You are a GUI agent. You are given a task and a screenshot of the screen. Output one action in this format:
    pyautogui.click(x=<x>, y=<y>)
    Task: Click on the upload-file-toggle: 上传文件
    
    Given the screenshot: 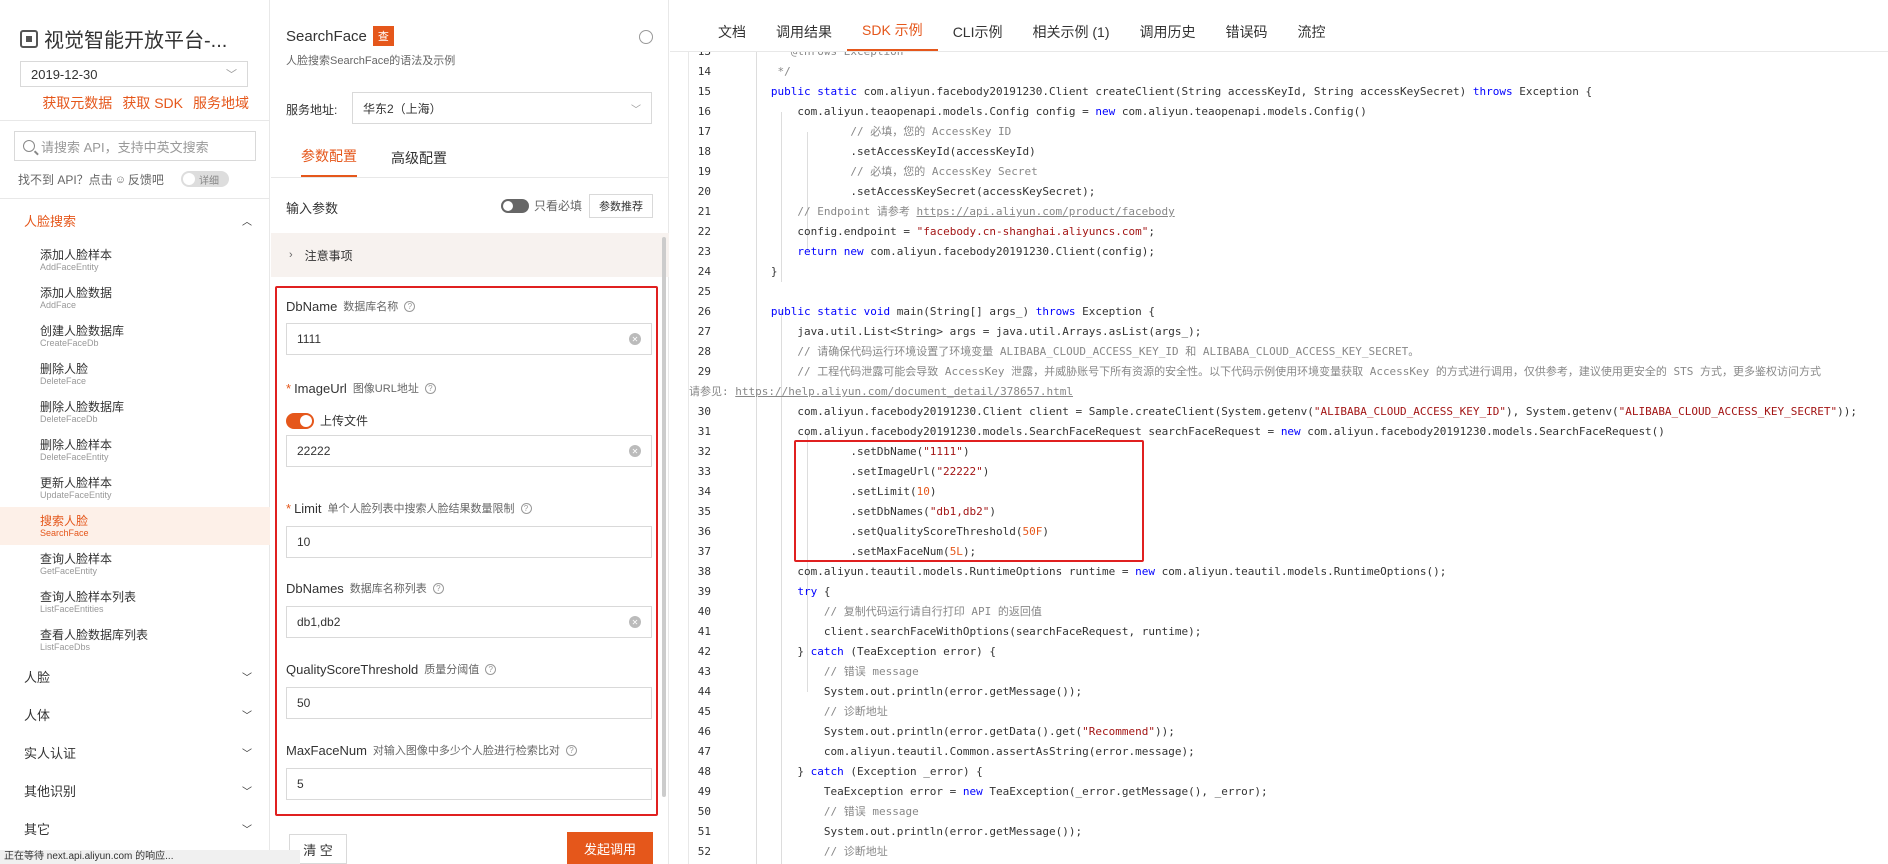 What is the action you would take?
    pyautogui.click(x=327, y=420)
    